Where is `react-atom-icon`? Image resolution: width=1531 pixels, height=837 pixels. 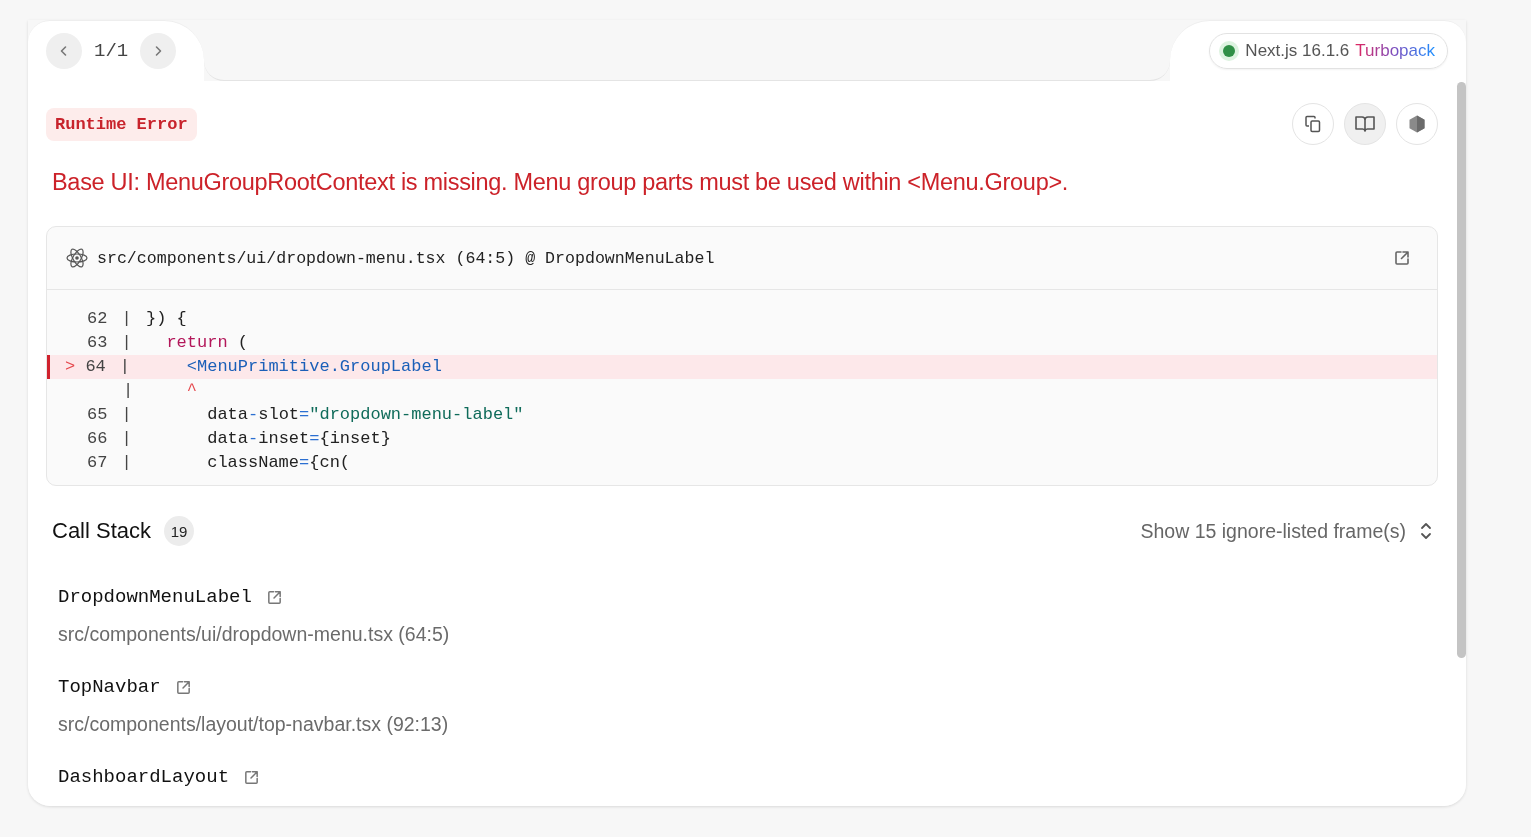
react-atom-icon is located at coordinates (77, 258).